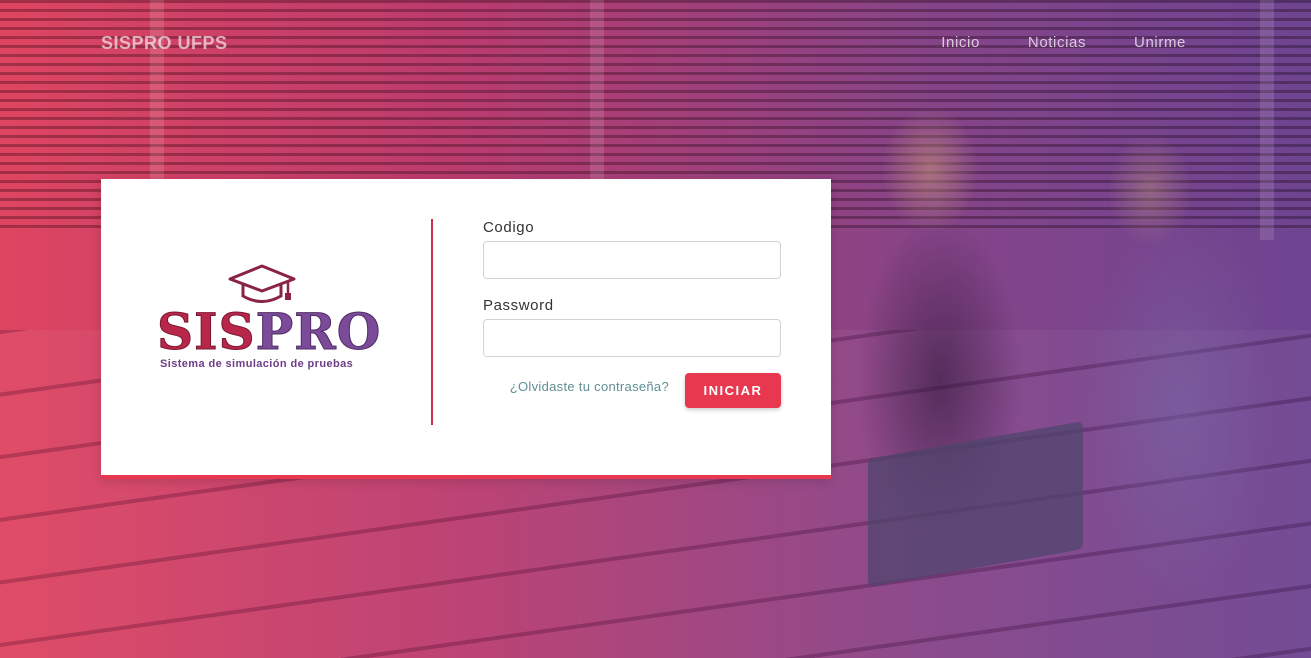 The image size is (1311, 658). I want to click on password-field-group: Password, so click(632, 327).